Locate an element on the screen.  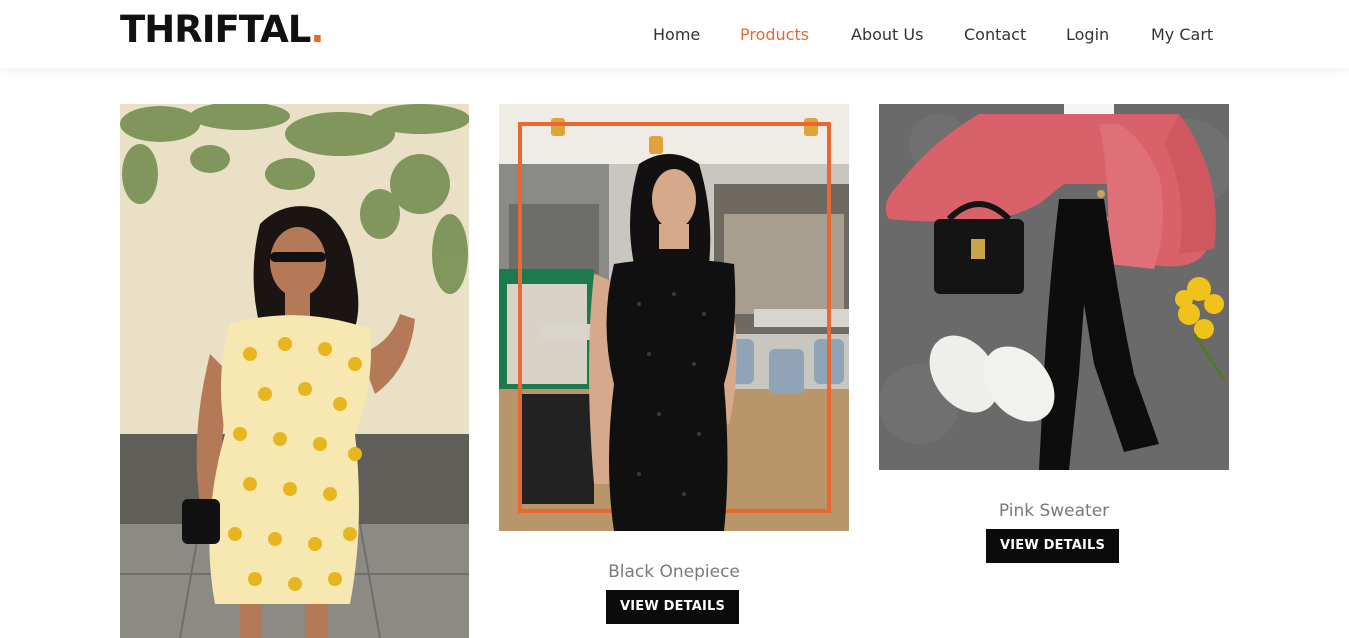
pink-sweater-illustration is located at coordinates (1054, 287).